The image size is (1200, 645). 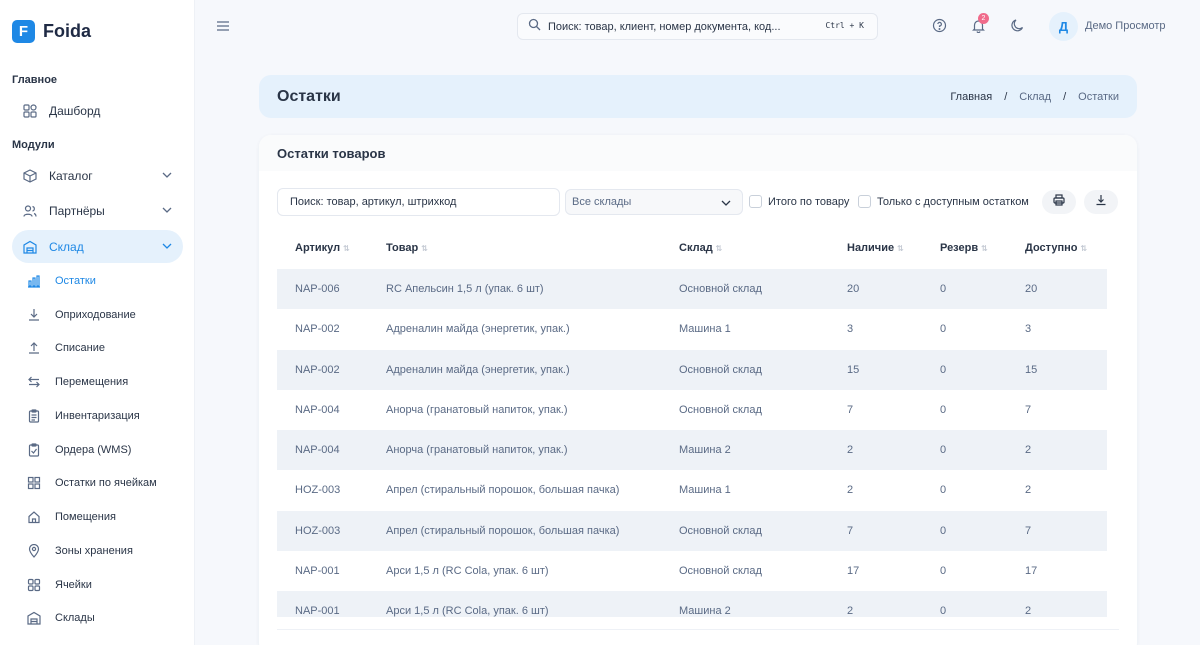 I want to click on box-icon, so click(x=30, y=175).